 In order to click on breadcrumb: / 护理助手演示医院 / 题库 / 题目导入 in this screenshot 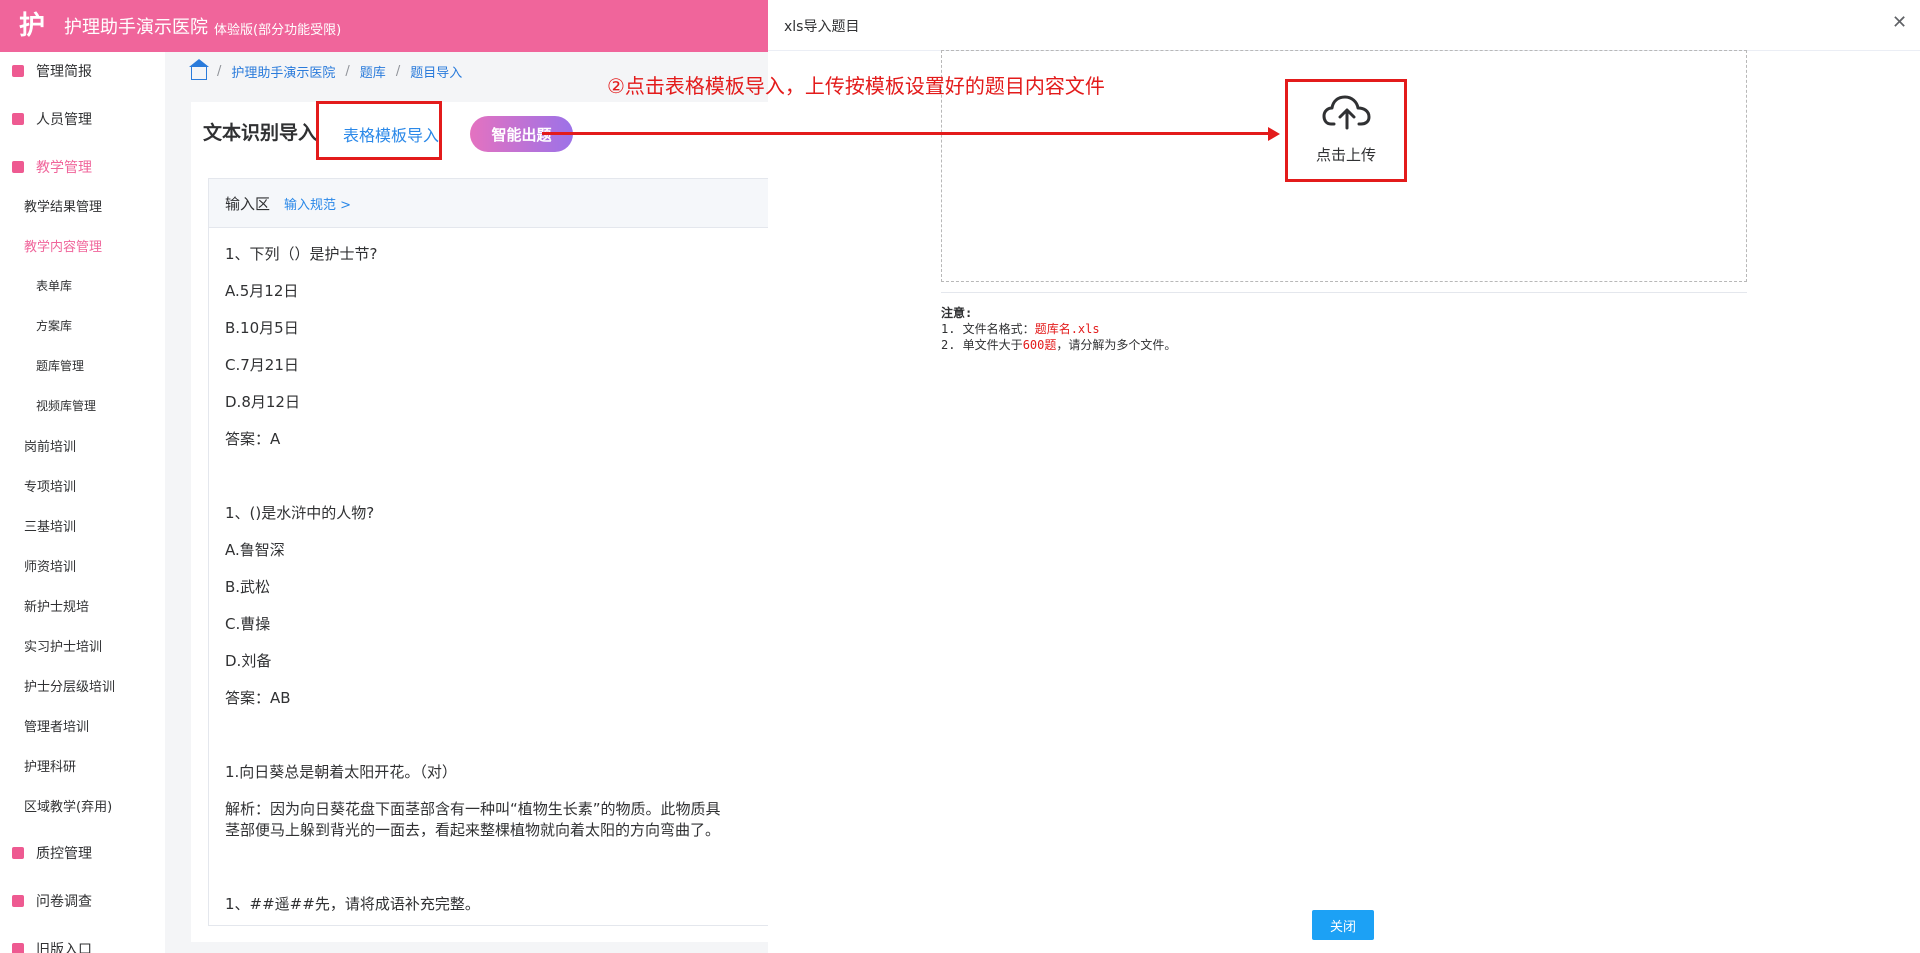, I will do `click(325, 70)`.